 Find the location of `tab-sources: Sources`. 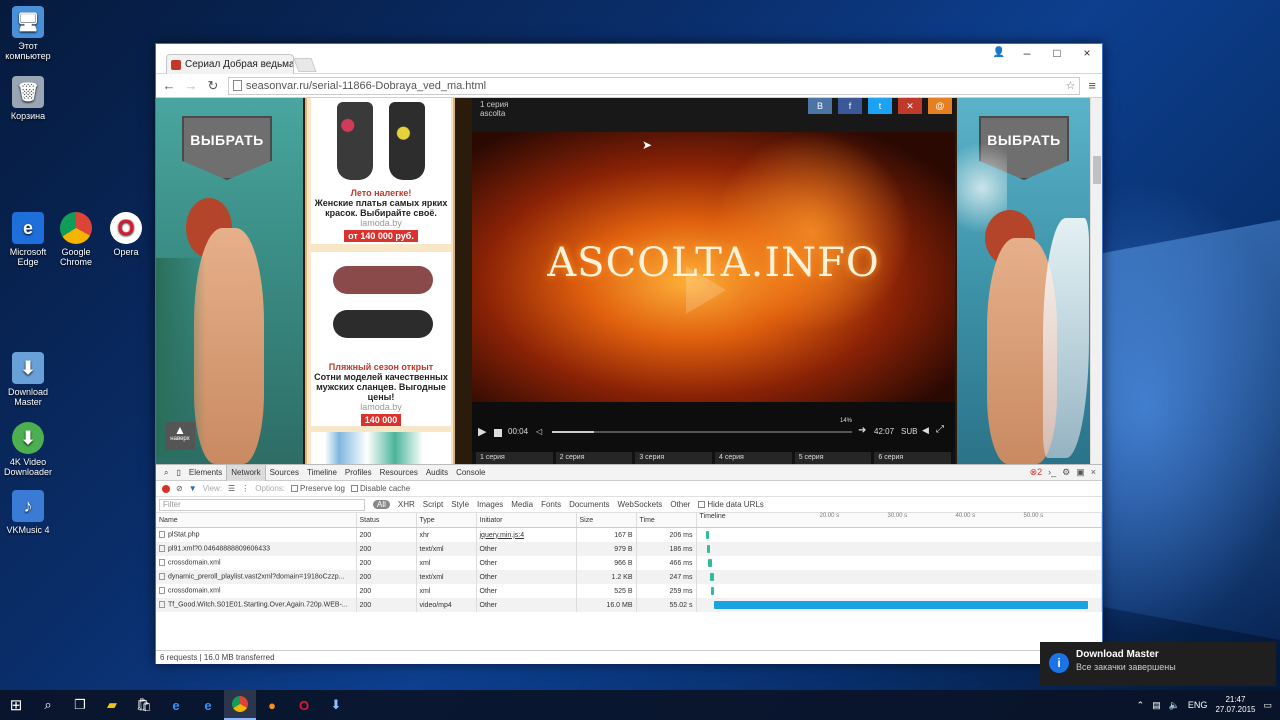

tab-sources: Sources is located at coordinates (284, 473).